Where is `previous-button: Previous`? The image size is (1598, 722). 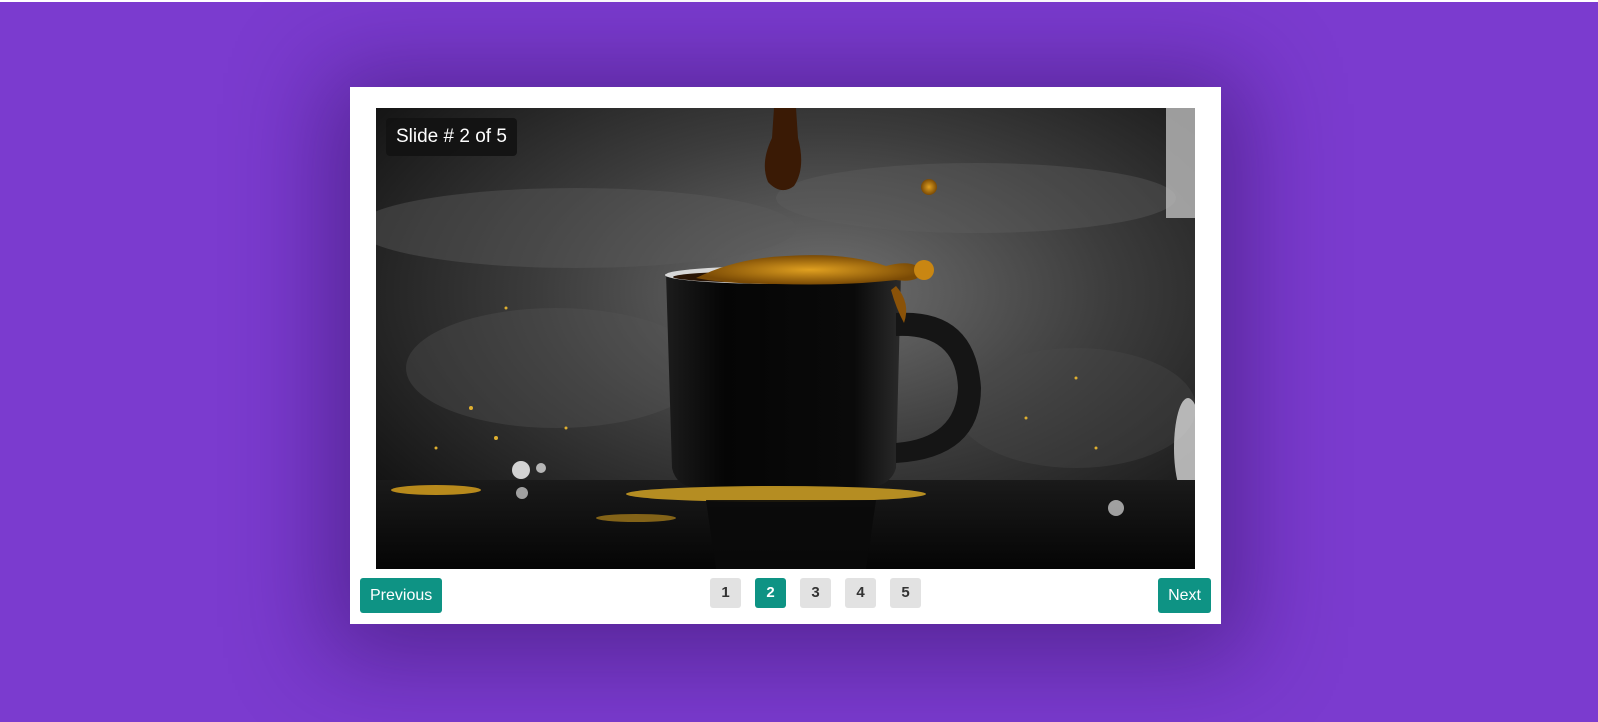
previous-button: Previous is located at coordinates (401, 595).